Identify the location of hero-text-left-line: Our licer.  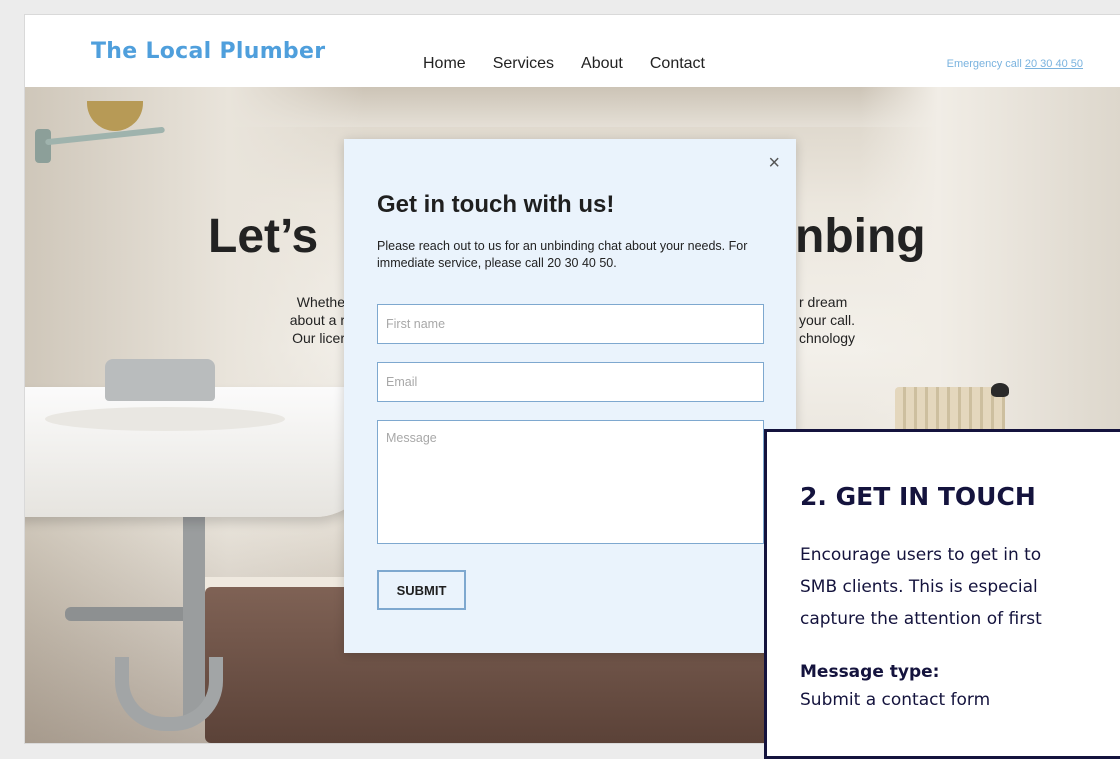
(318, 338).